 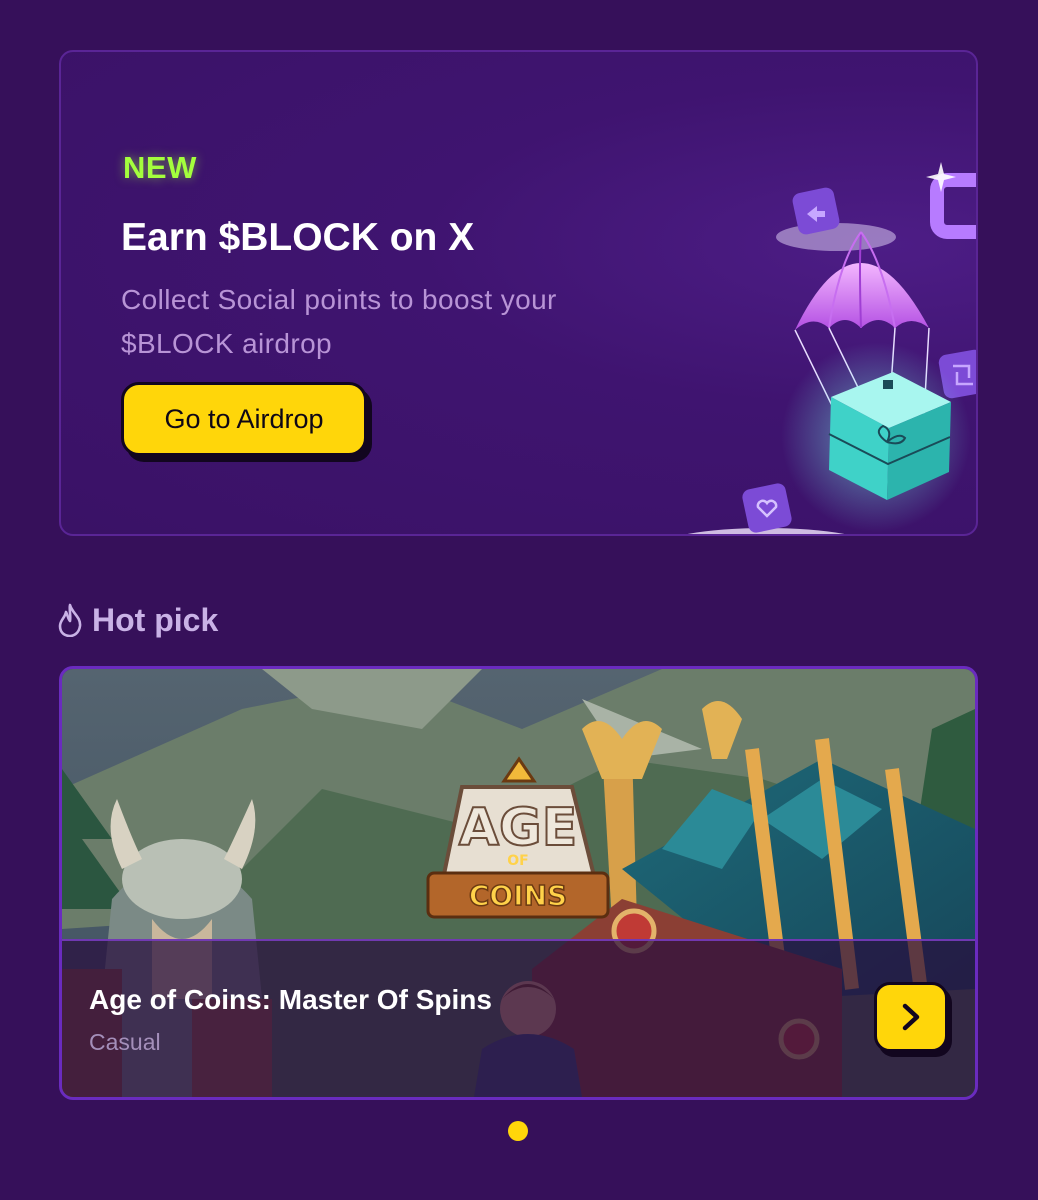 What do you see at coordinates (517, 861) in the screenshot?
I see `svg-text: OF` at bounding box center [517, 861].